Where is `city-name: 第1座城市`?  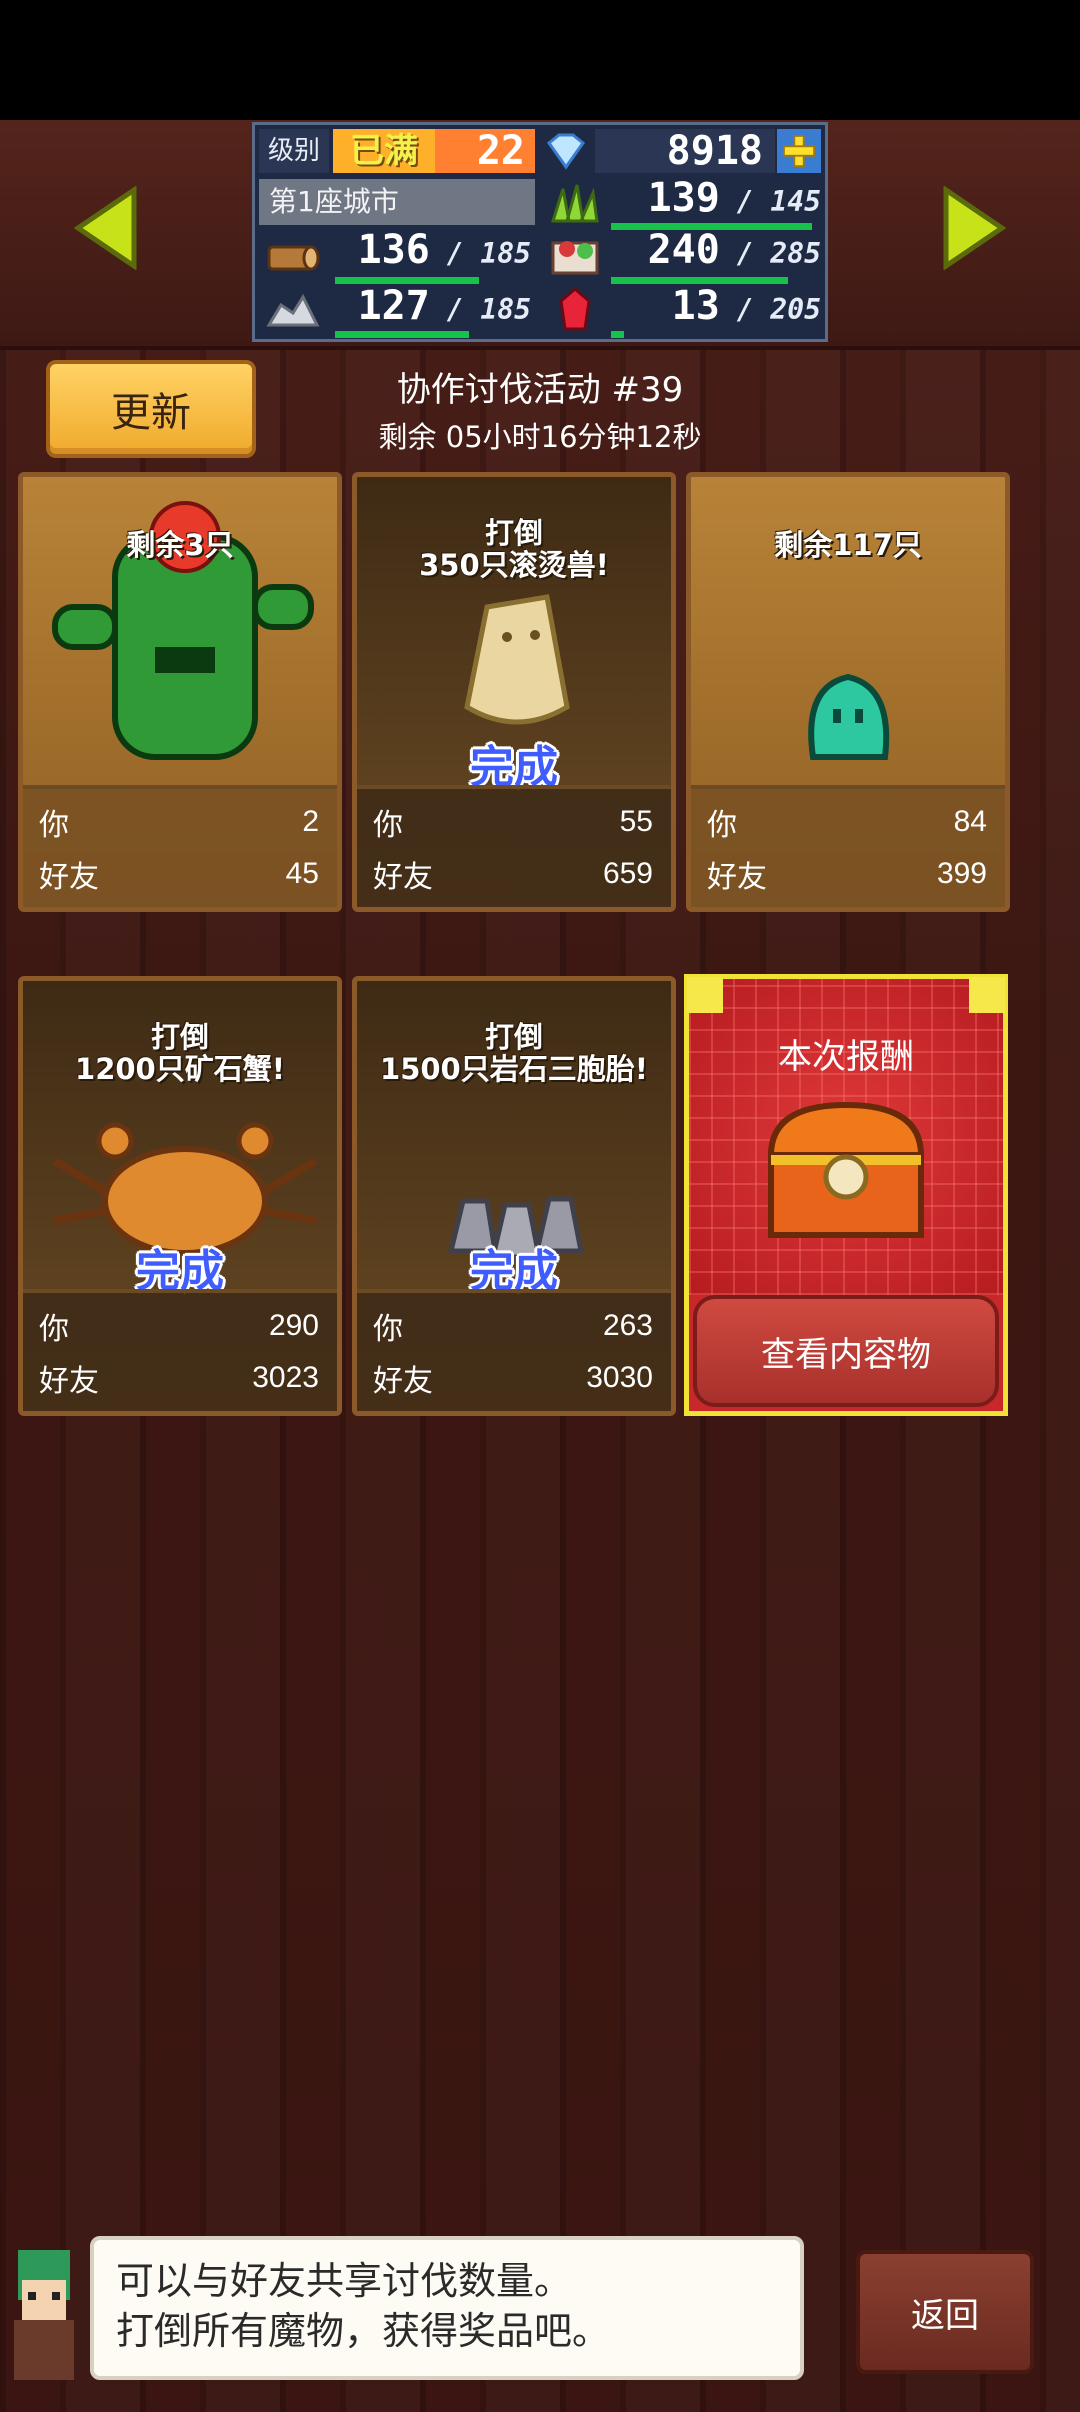 city-name: 第1座城市 is located at coordinates (397, 202).